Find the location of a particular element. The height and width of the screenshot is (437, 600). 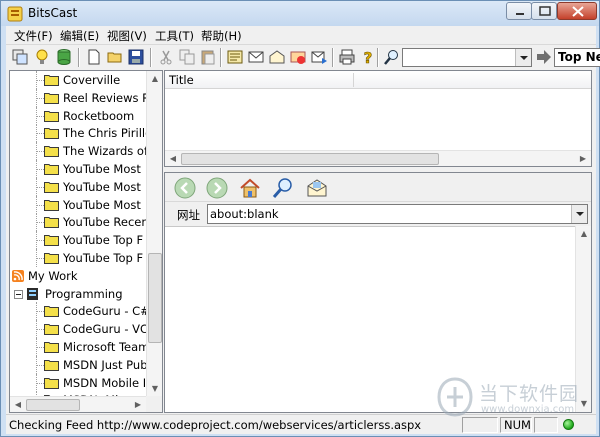

envelope-icon is located at coordinates (317, 188).